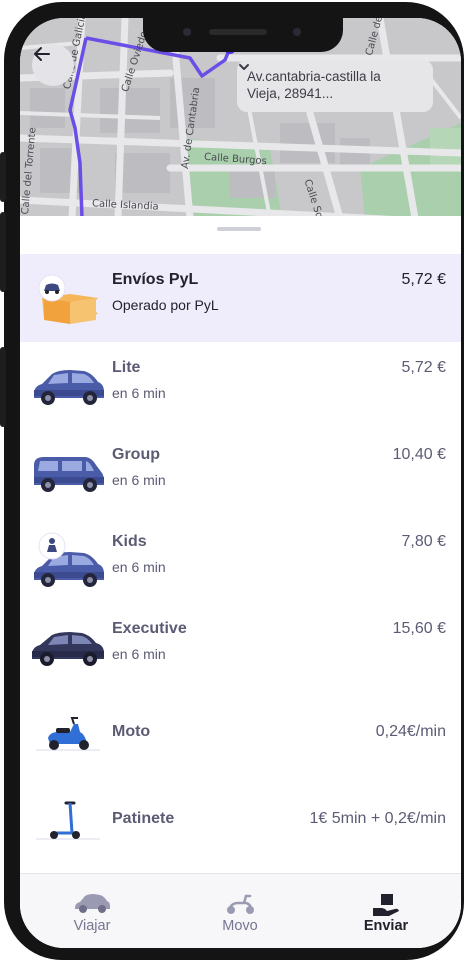 Image resolution: width=469 pixels, height=964 pixels. I want to click on option-price: 1€ 5min + 0,2€/min, so click(377, 818).